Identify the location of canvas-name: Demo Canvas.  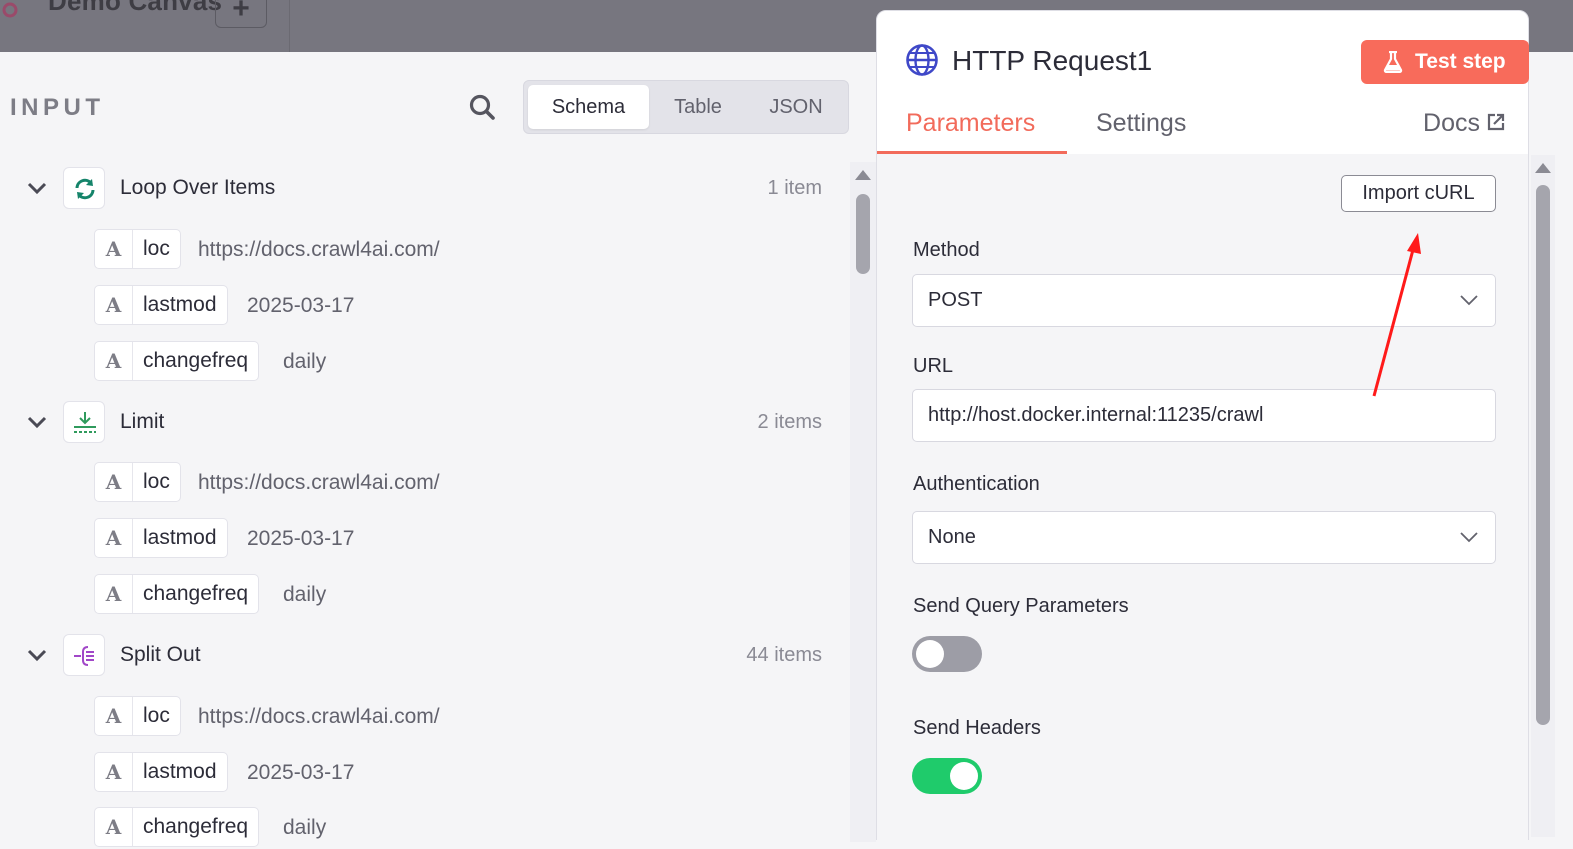
(135, 8).